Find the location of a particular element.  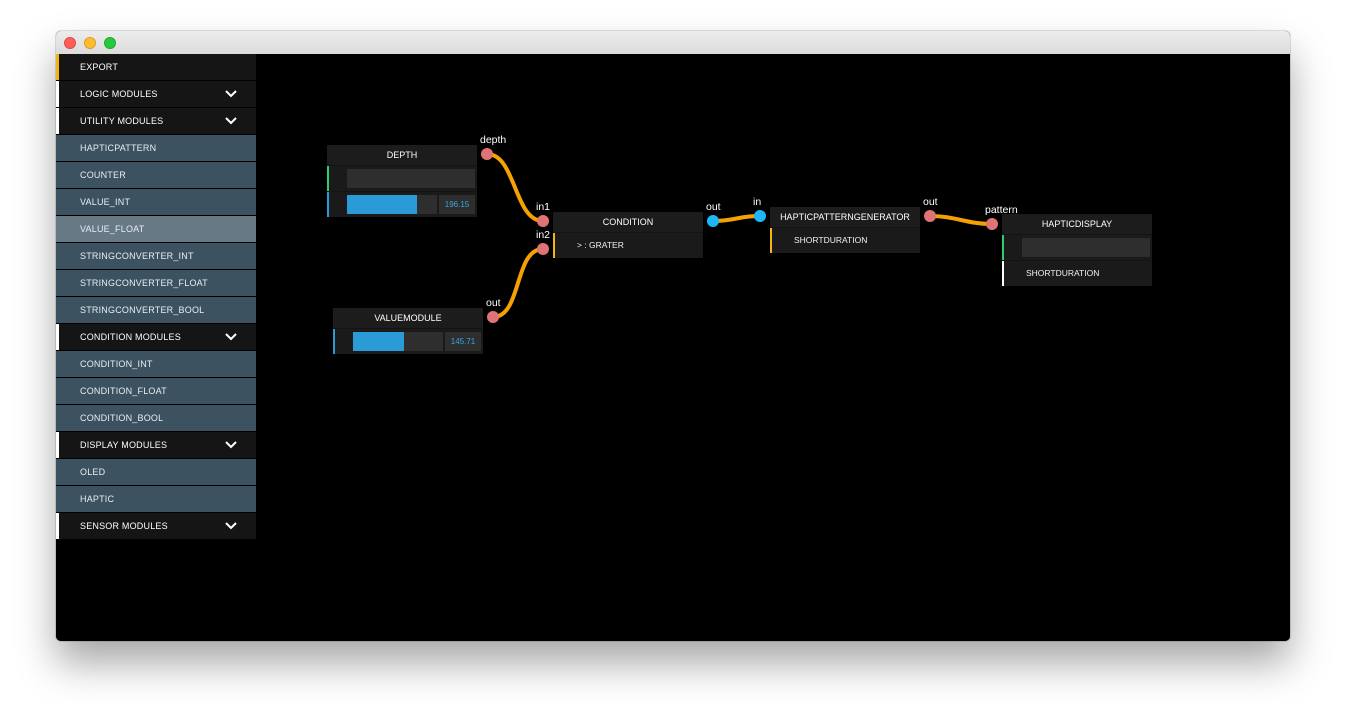

sidebar-item-condition-bool: CONDITION_BOOL is located at coordinates (156, 418).